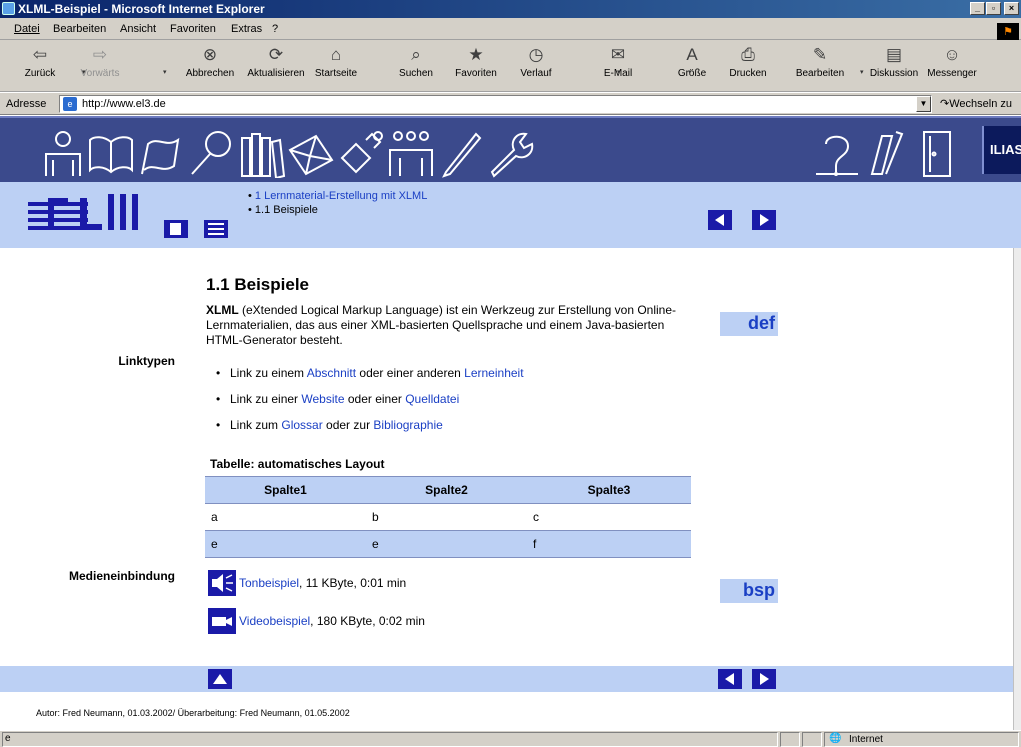 The image size is (1021, 747). Describe the element at coordinates (1005, 149) in the screenshot. I see `ilias-label: ILIAS` at that location.